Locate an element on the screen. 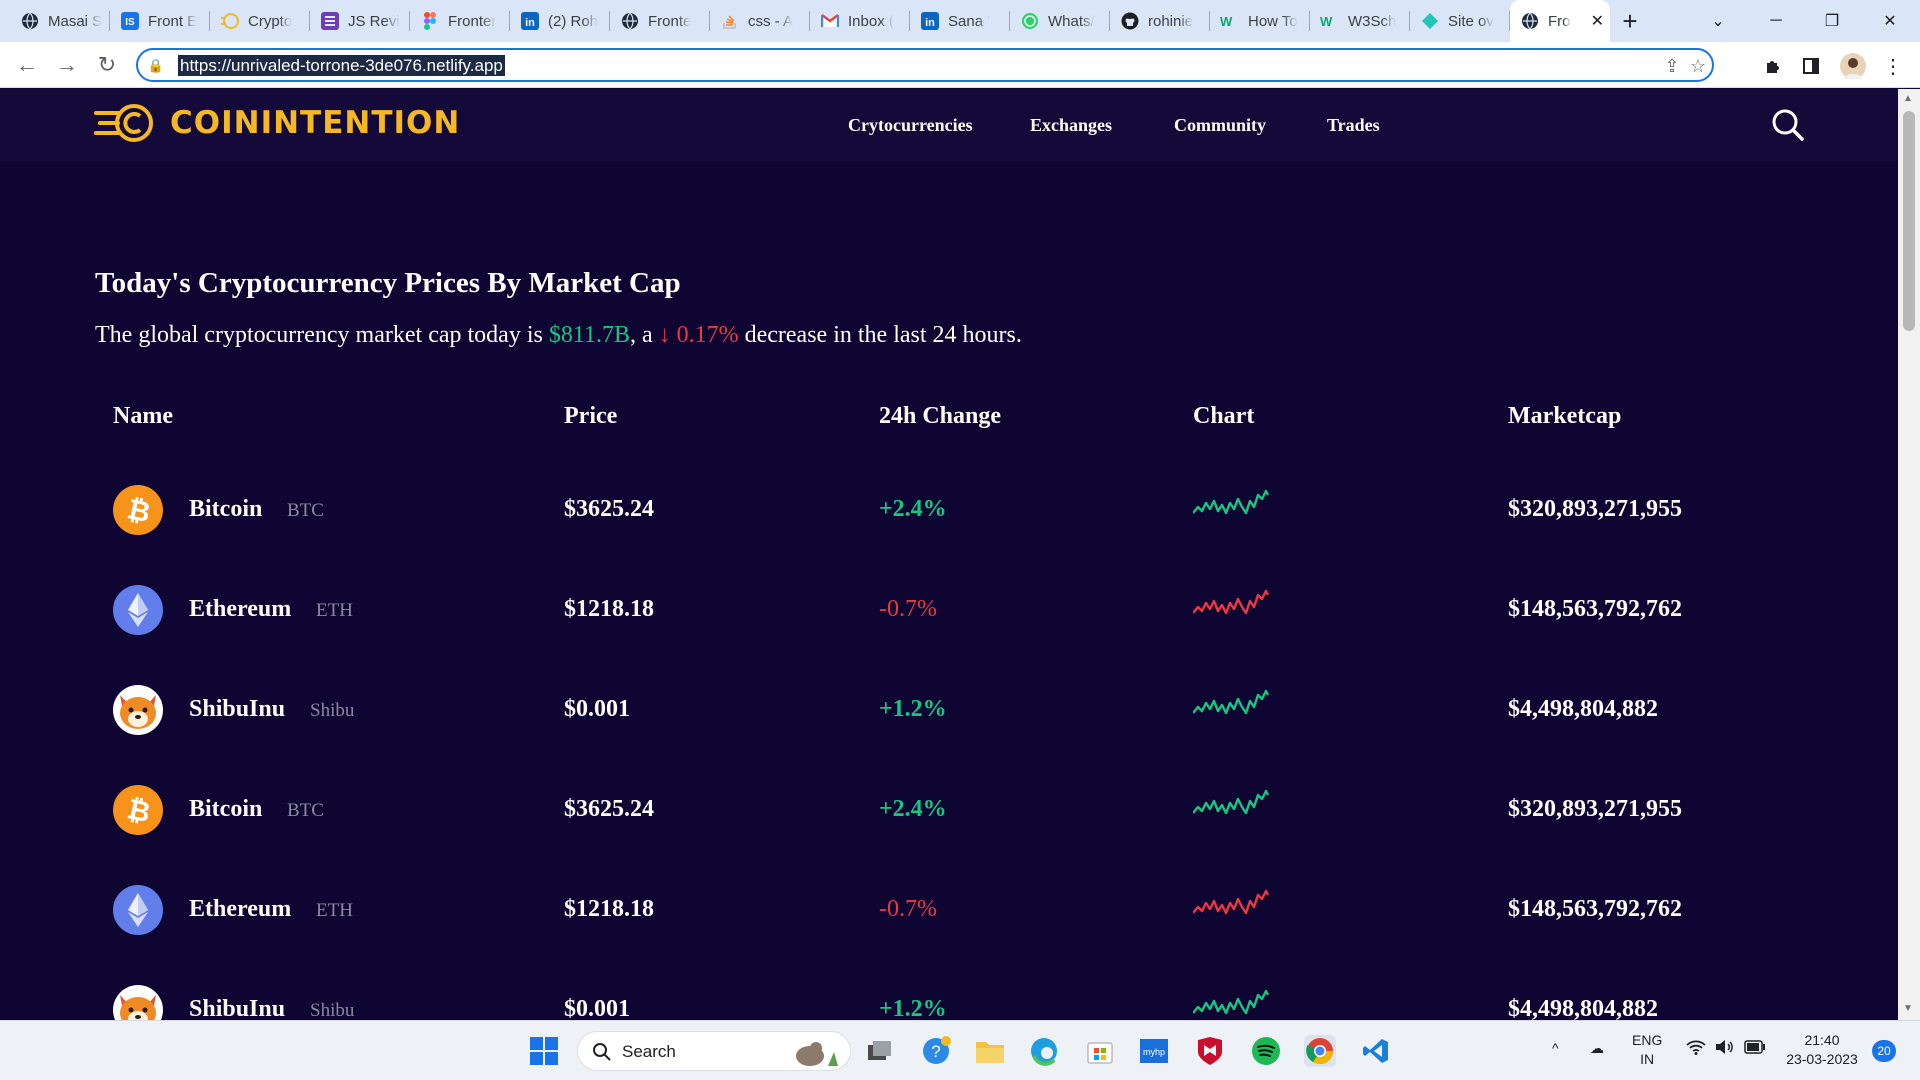 The width and height of the screenshot is (1920, 1080). tab-title: Site ov is located at coordinates (1471, 21).